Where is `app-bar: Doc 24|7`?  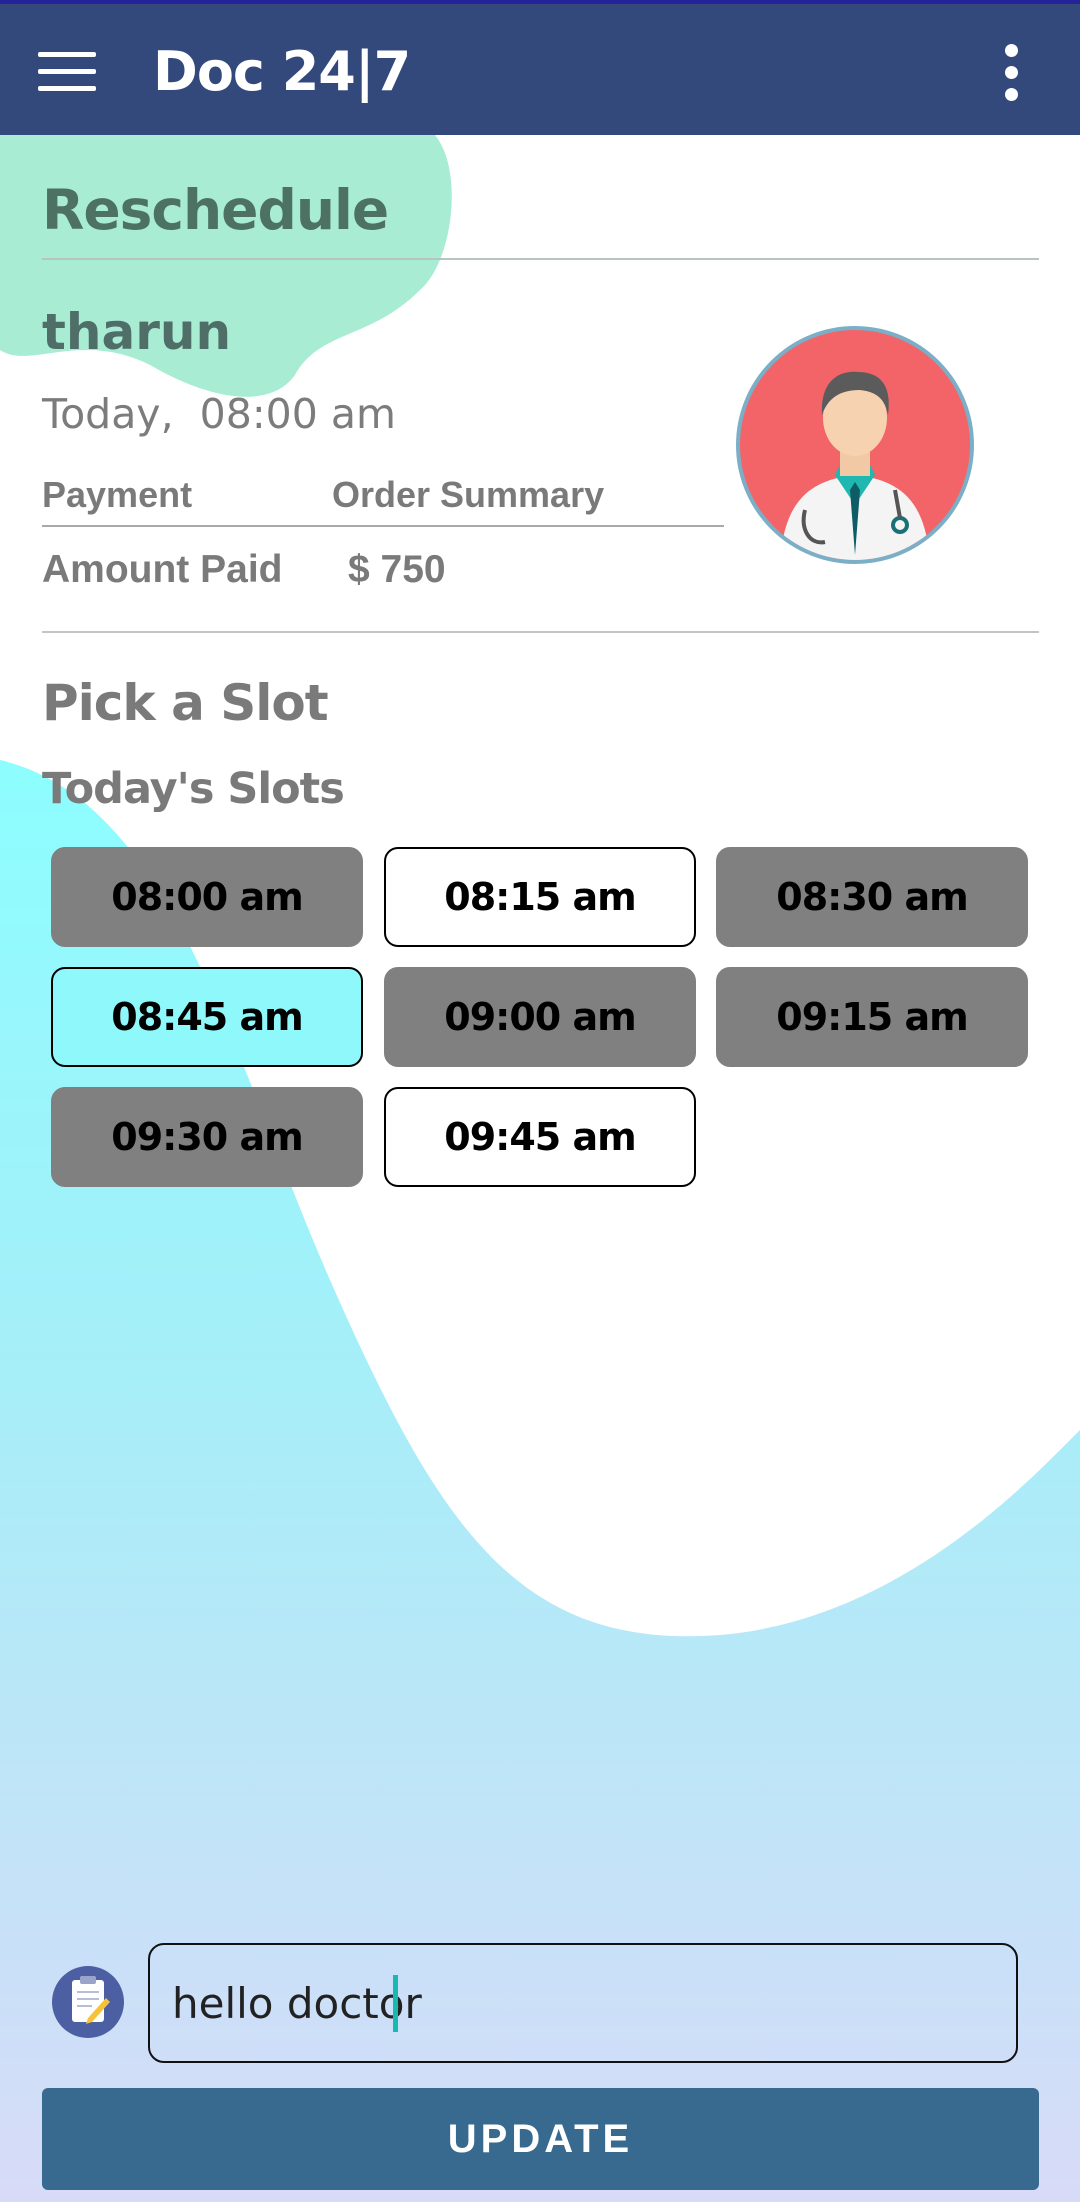
app-bar: Doc 24|7 is located at coordinates (540, 67).